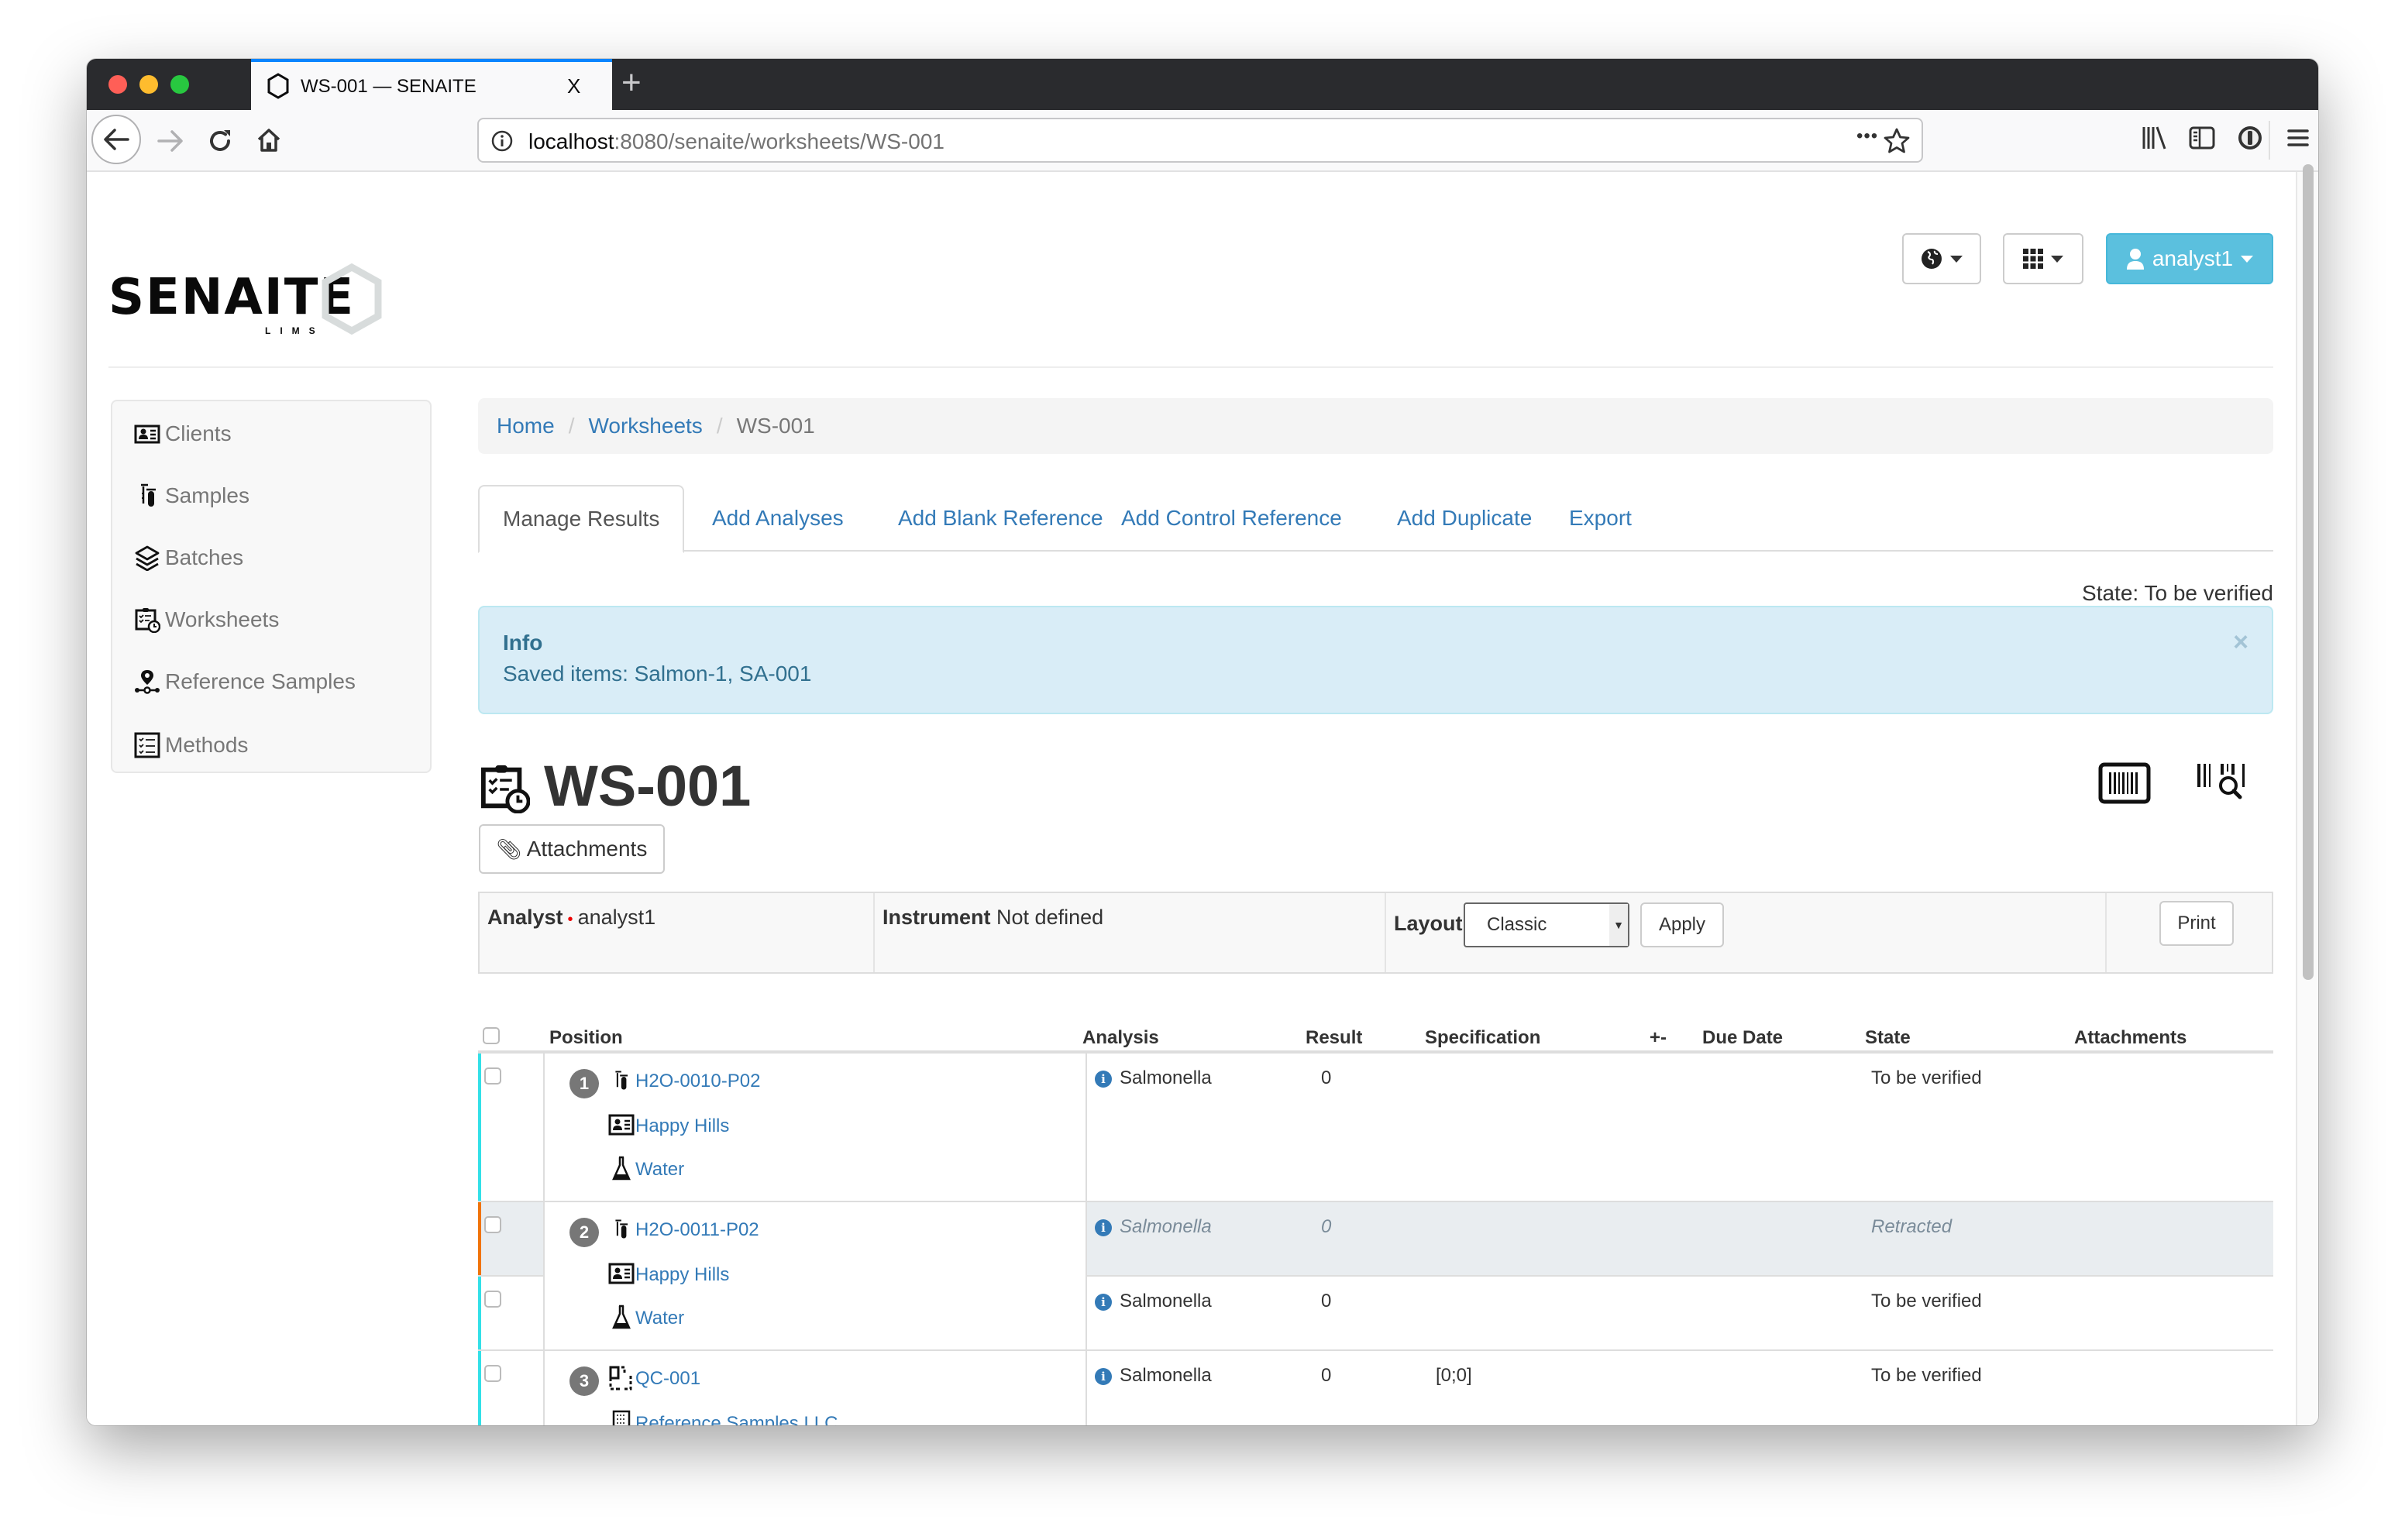 This screenshot has width=2405, height=1540. What do you see at coordinates (192, 496) in the screenshot?
I see `sidebar-item-samples: Samples` at bounding box center [192, 496].